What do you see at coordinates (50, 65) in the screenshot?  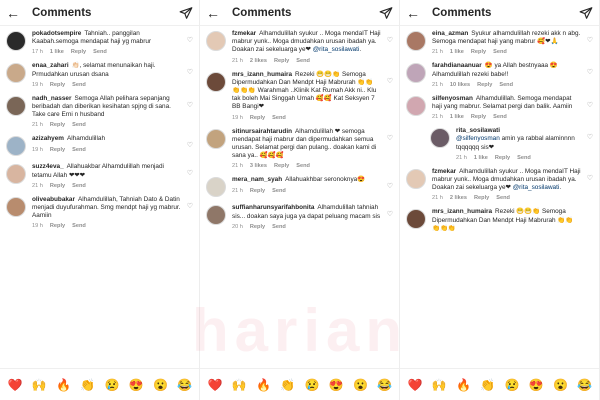 I see `comment-username: enaa_zahari` at bounding box center [50, 65].